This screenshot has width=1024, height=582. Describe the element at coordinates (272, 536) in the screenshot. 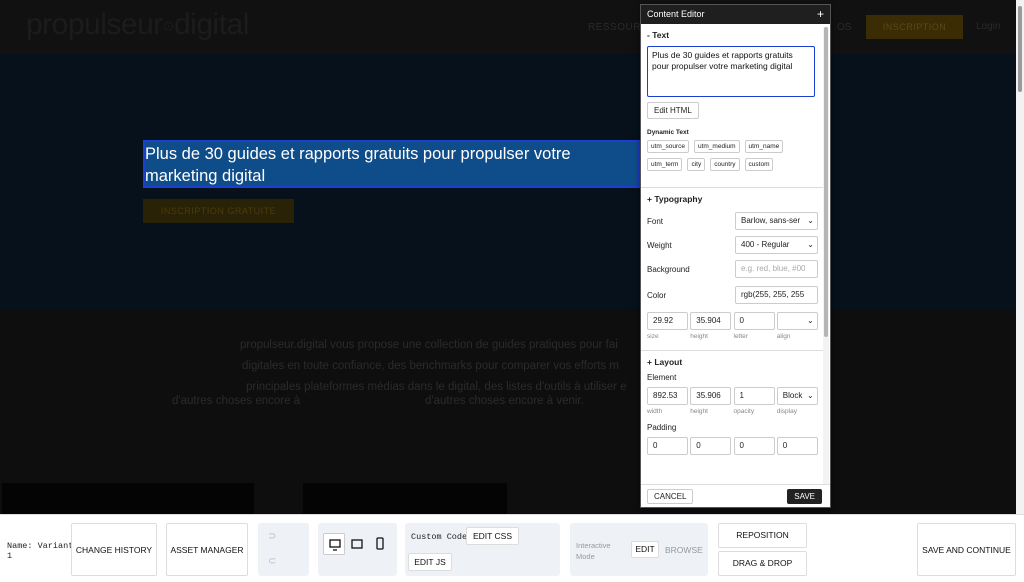

I see `undo-icon: ⊃` at that location.